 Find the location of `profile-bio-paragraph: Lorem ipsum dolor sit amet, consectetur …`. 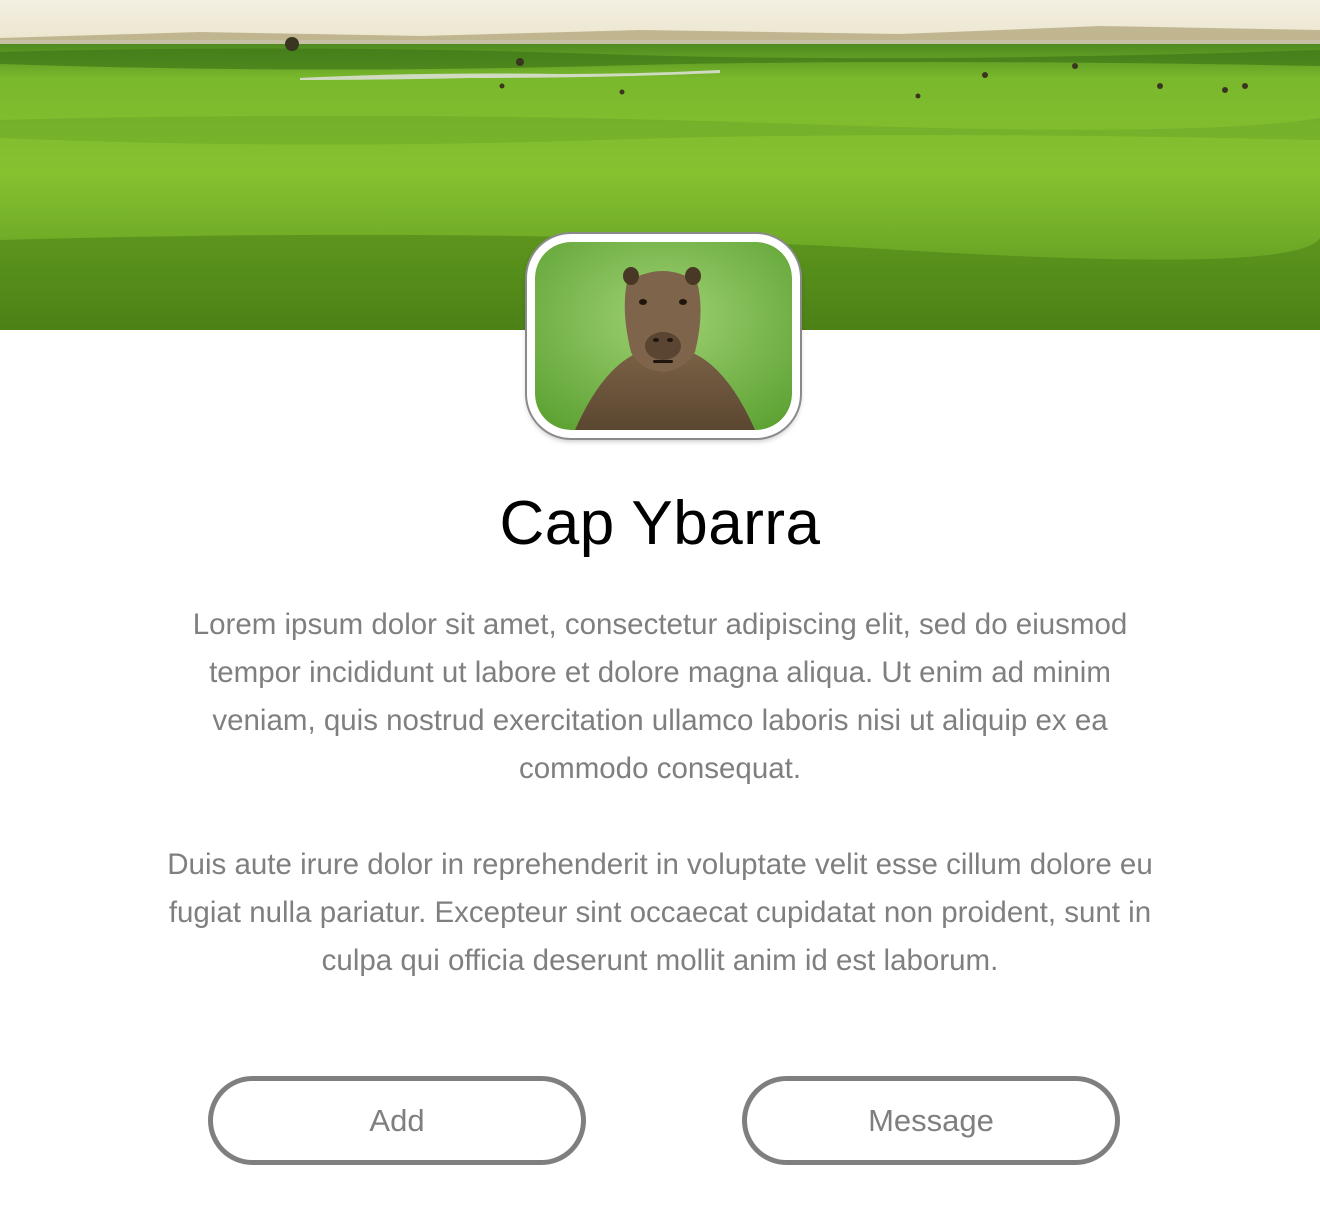

profile-bio-paragraph: Lorem ipsum dolor sit amet, consectetur … is located at coordinates (660, 696).